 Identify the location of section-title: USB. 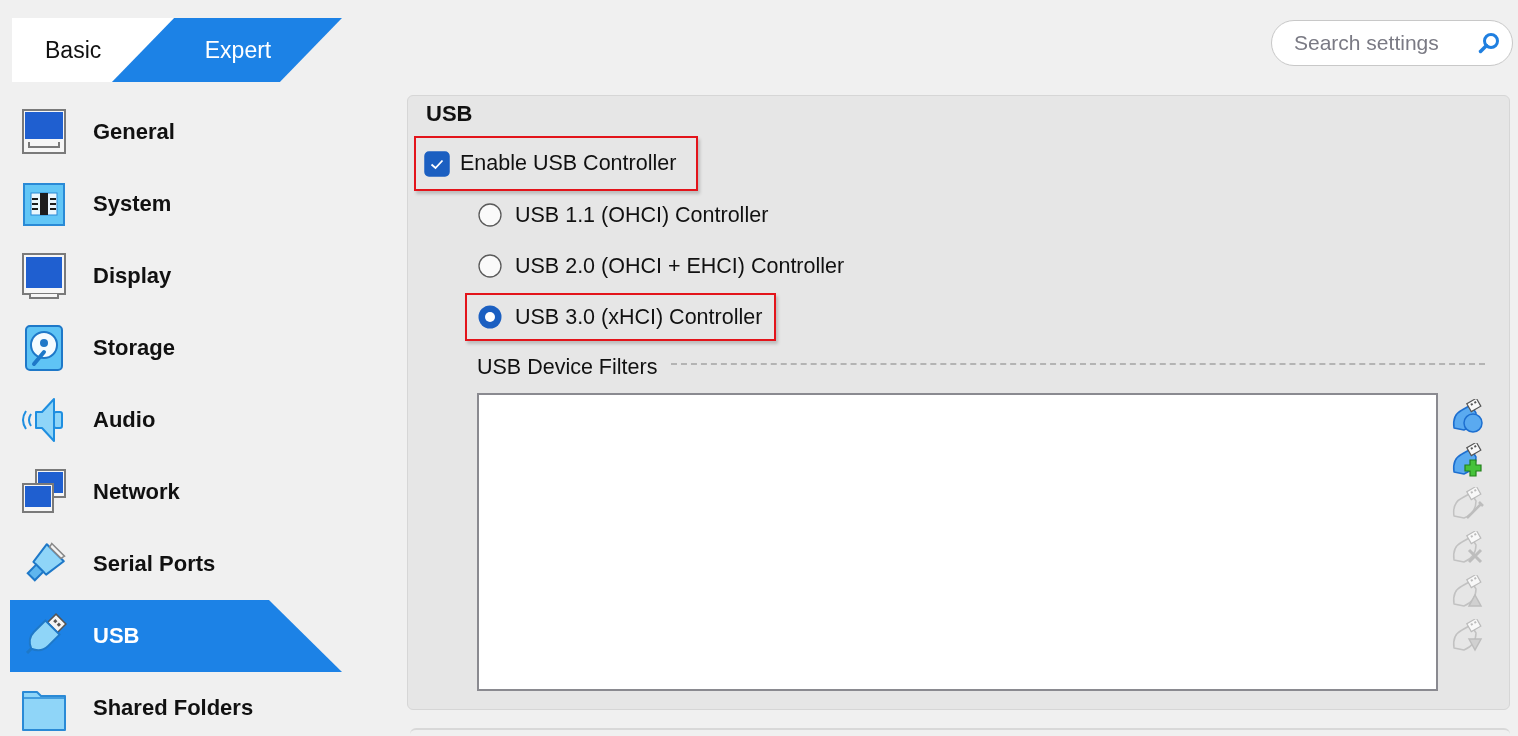
(450, 114).